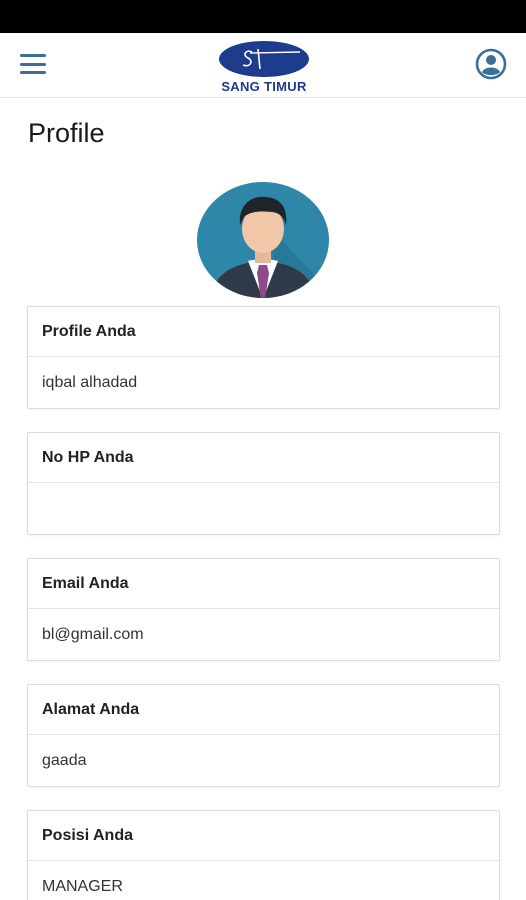 This screenshot has height=900, width=526. I want to click on field-value: gaada, so click(64, 760).